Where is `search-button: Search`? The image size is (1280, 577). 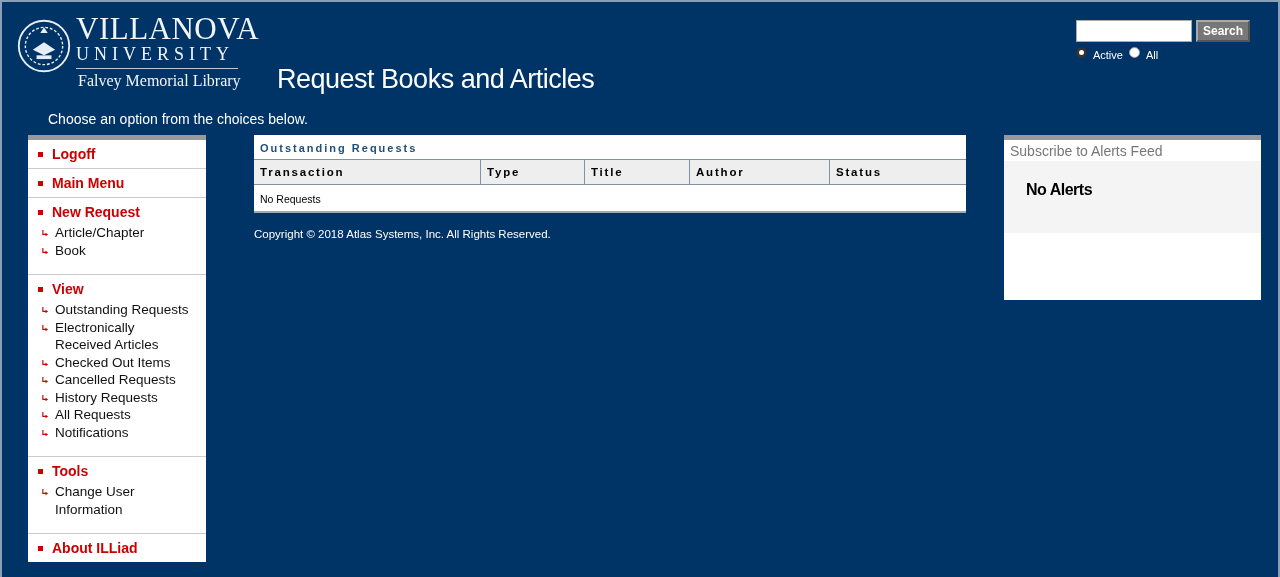 search-button: Search is located at coordinates (1222, 31).